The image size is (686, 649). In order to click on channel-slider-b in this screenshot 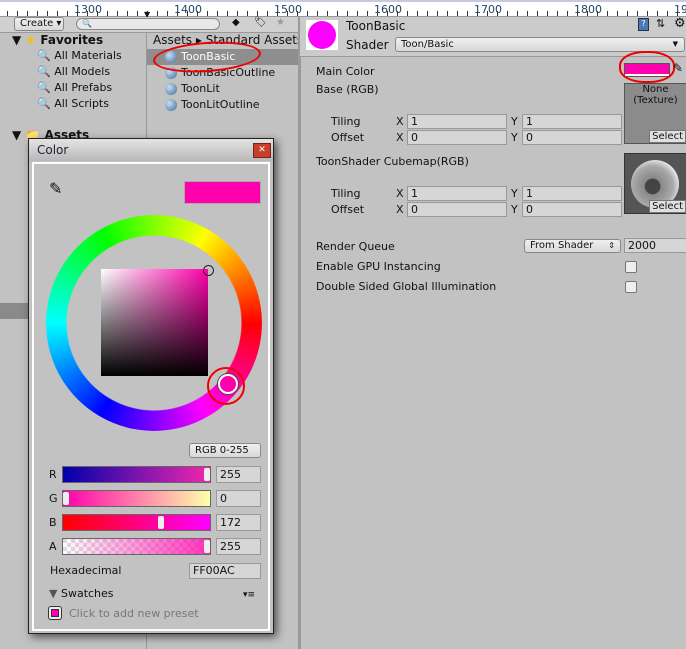, I will do `click(136, 522)`.